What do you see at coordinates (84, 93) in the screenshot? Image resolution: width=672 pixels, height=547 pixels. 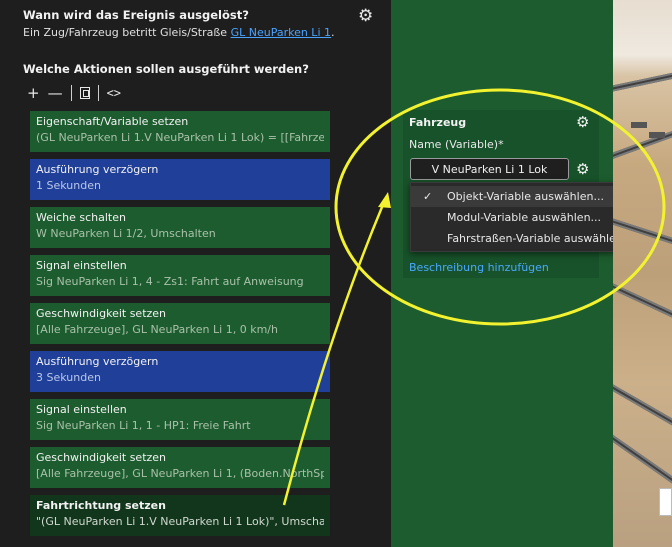 I see `copy-icon` at bounding box center [84, 93].